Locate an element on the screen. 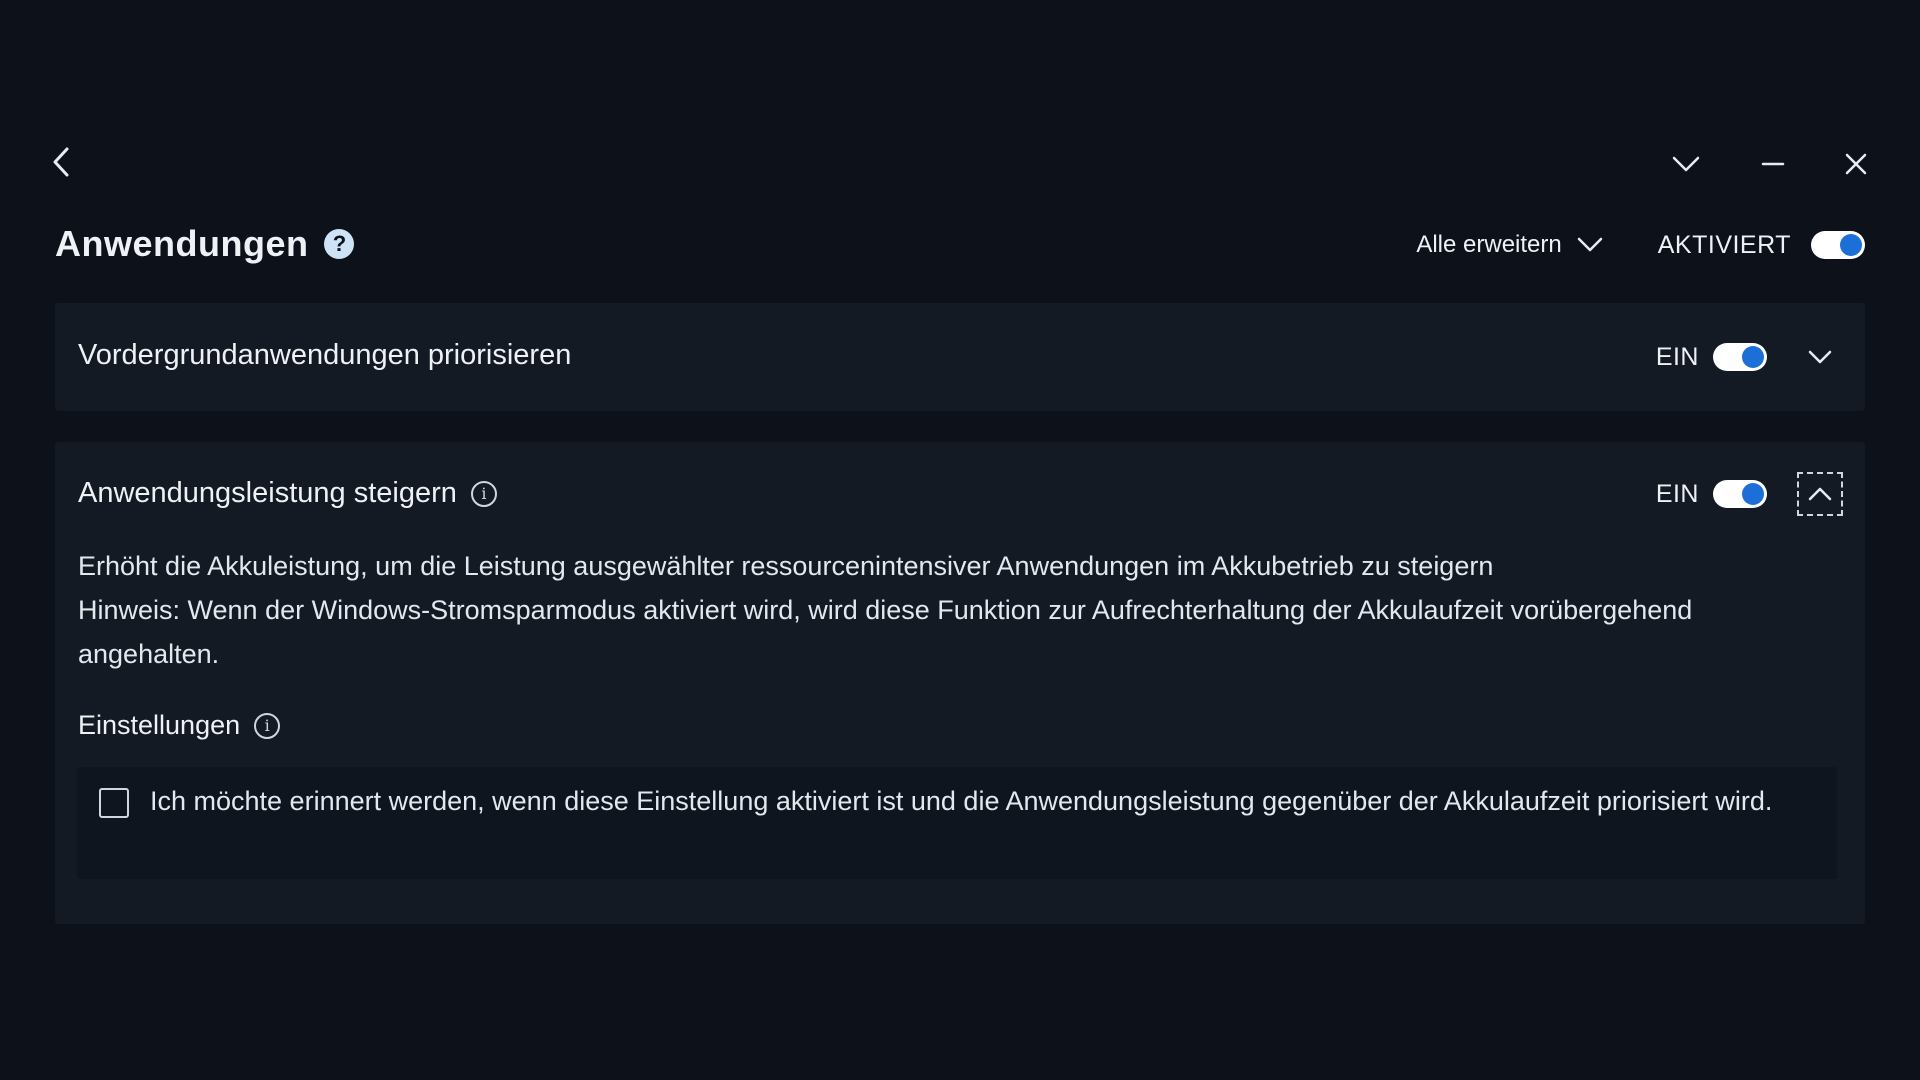  header-actions: Alle erweitern AKTIVIERT is located at coordinates (1640, 245).